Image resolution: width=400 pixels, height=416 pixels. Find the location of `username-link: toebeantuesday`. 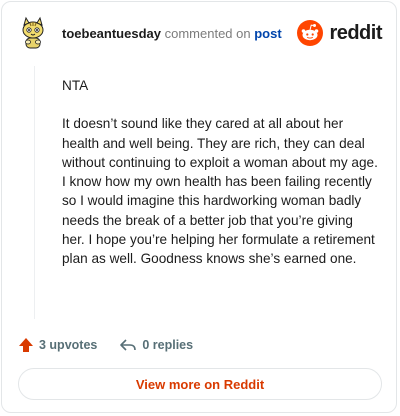

username-link: toebeantuesday is located at coordinates (111, 33).